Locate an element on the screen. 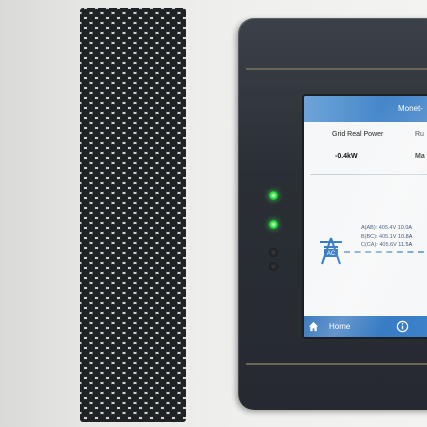  phase-c-reading: C(CA): 405.6V 11.5A is located at coordinates (387, 245).